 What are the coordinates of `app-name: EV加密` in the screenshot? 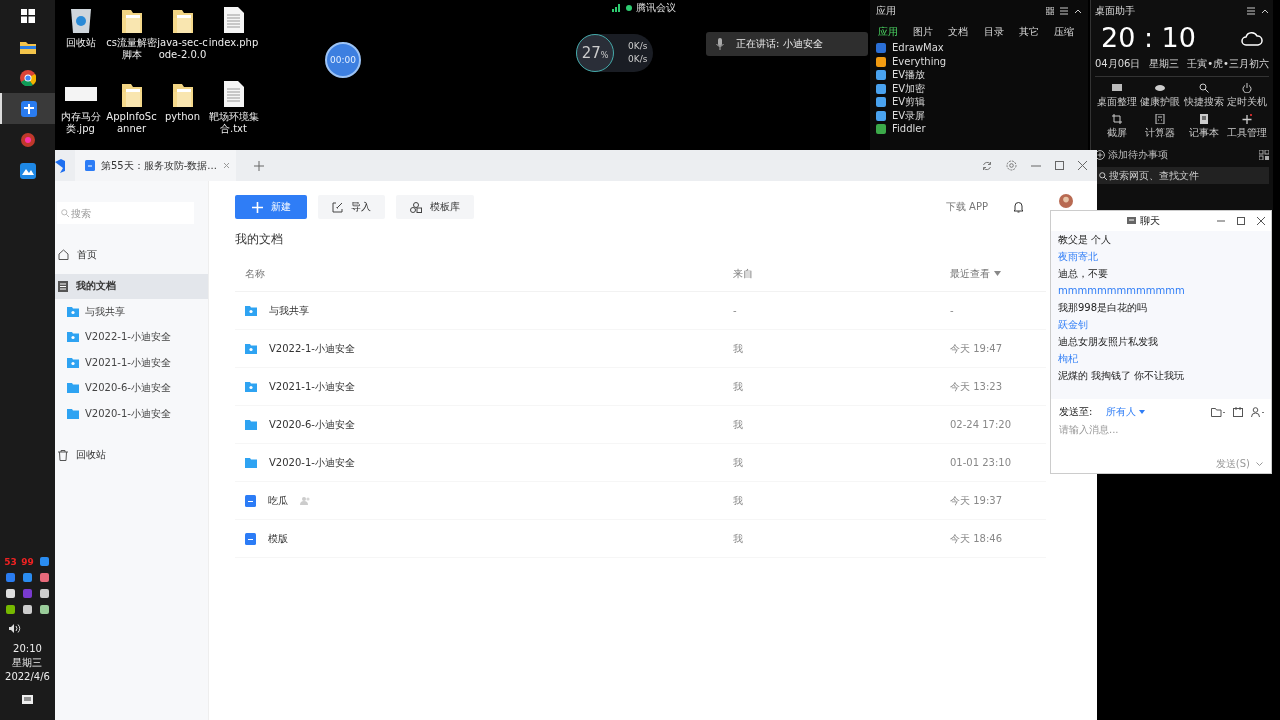 It's located at (909, 88).